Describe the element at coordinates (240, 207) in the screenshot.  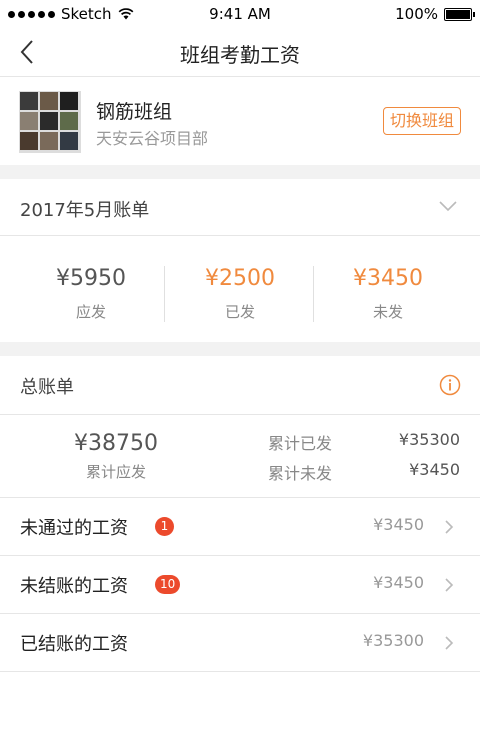
I see `month-selector: 2017年5月账单` at that location.